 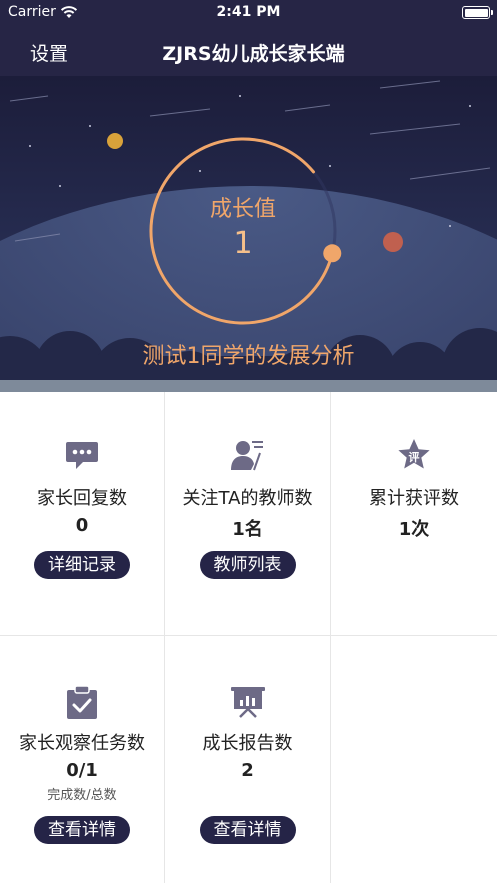 I want to click on star-badge-text: 评, so click(x=414, y=457).